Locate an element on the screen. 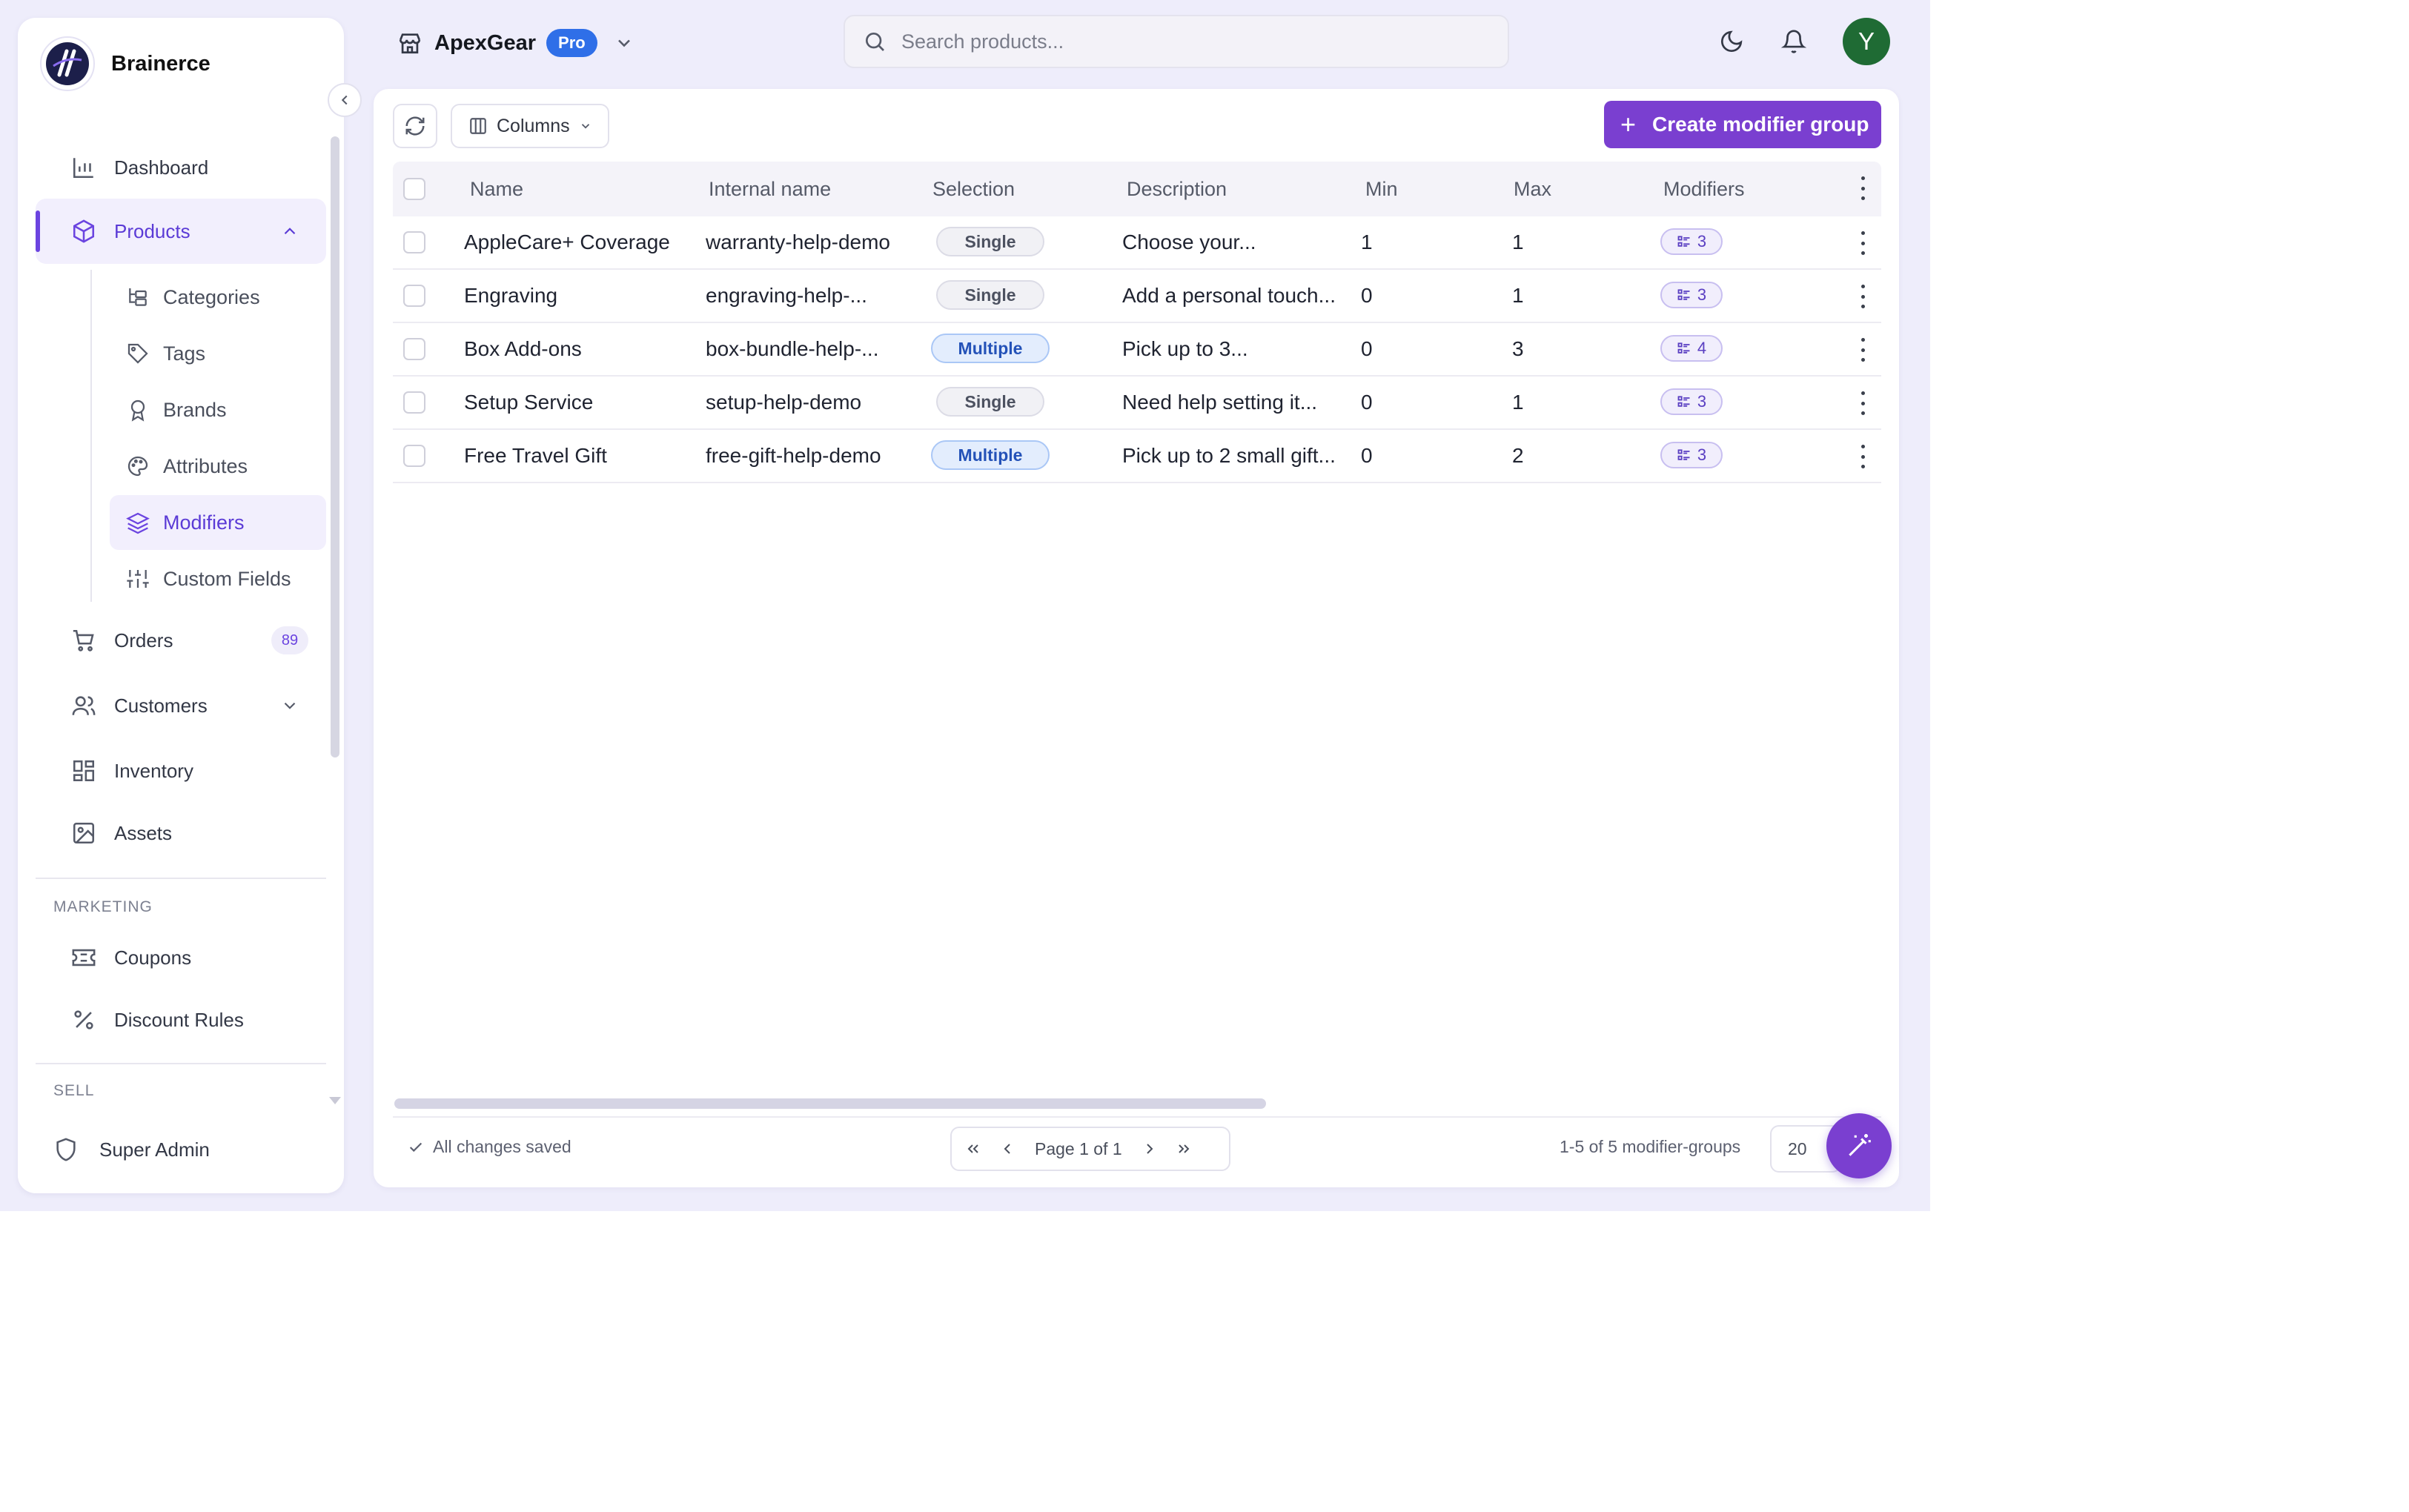 This screenshot has height=1512, width=2409. chevron-up-icon is located at coordinates (289, 232).